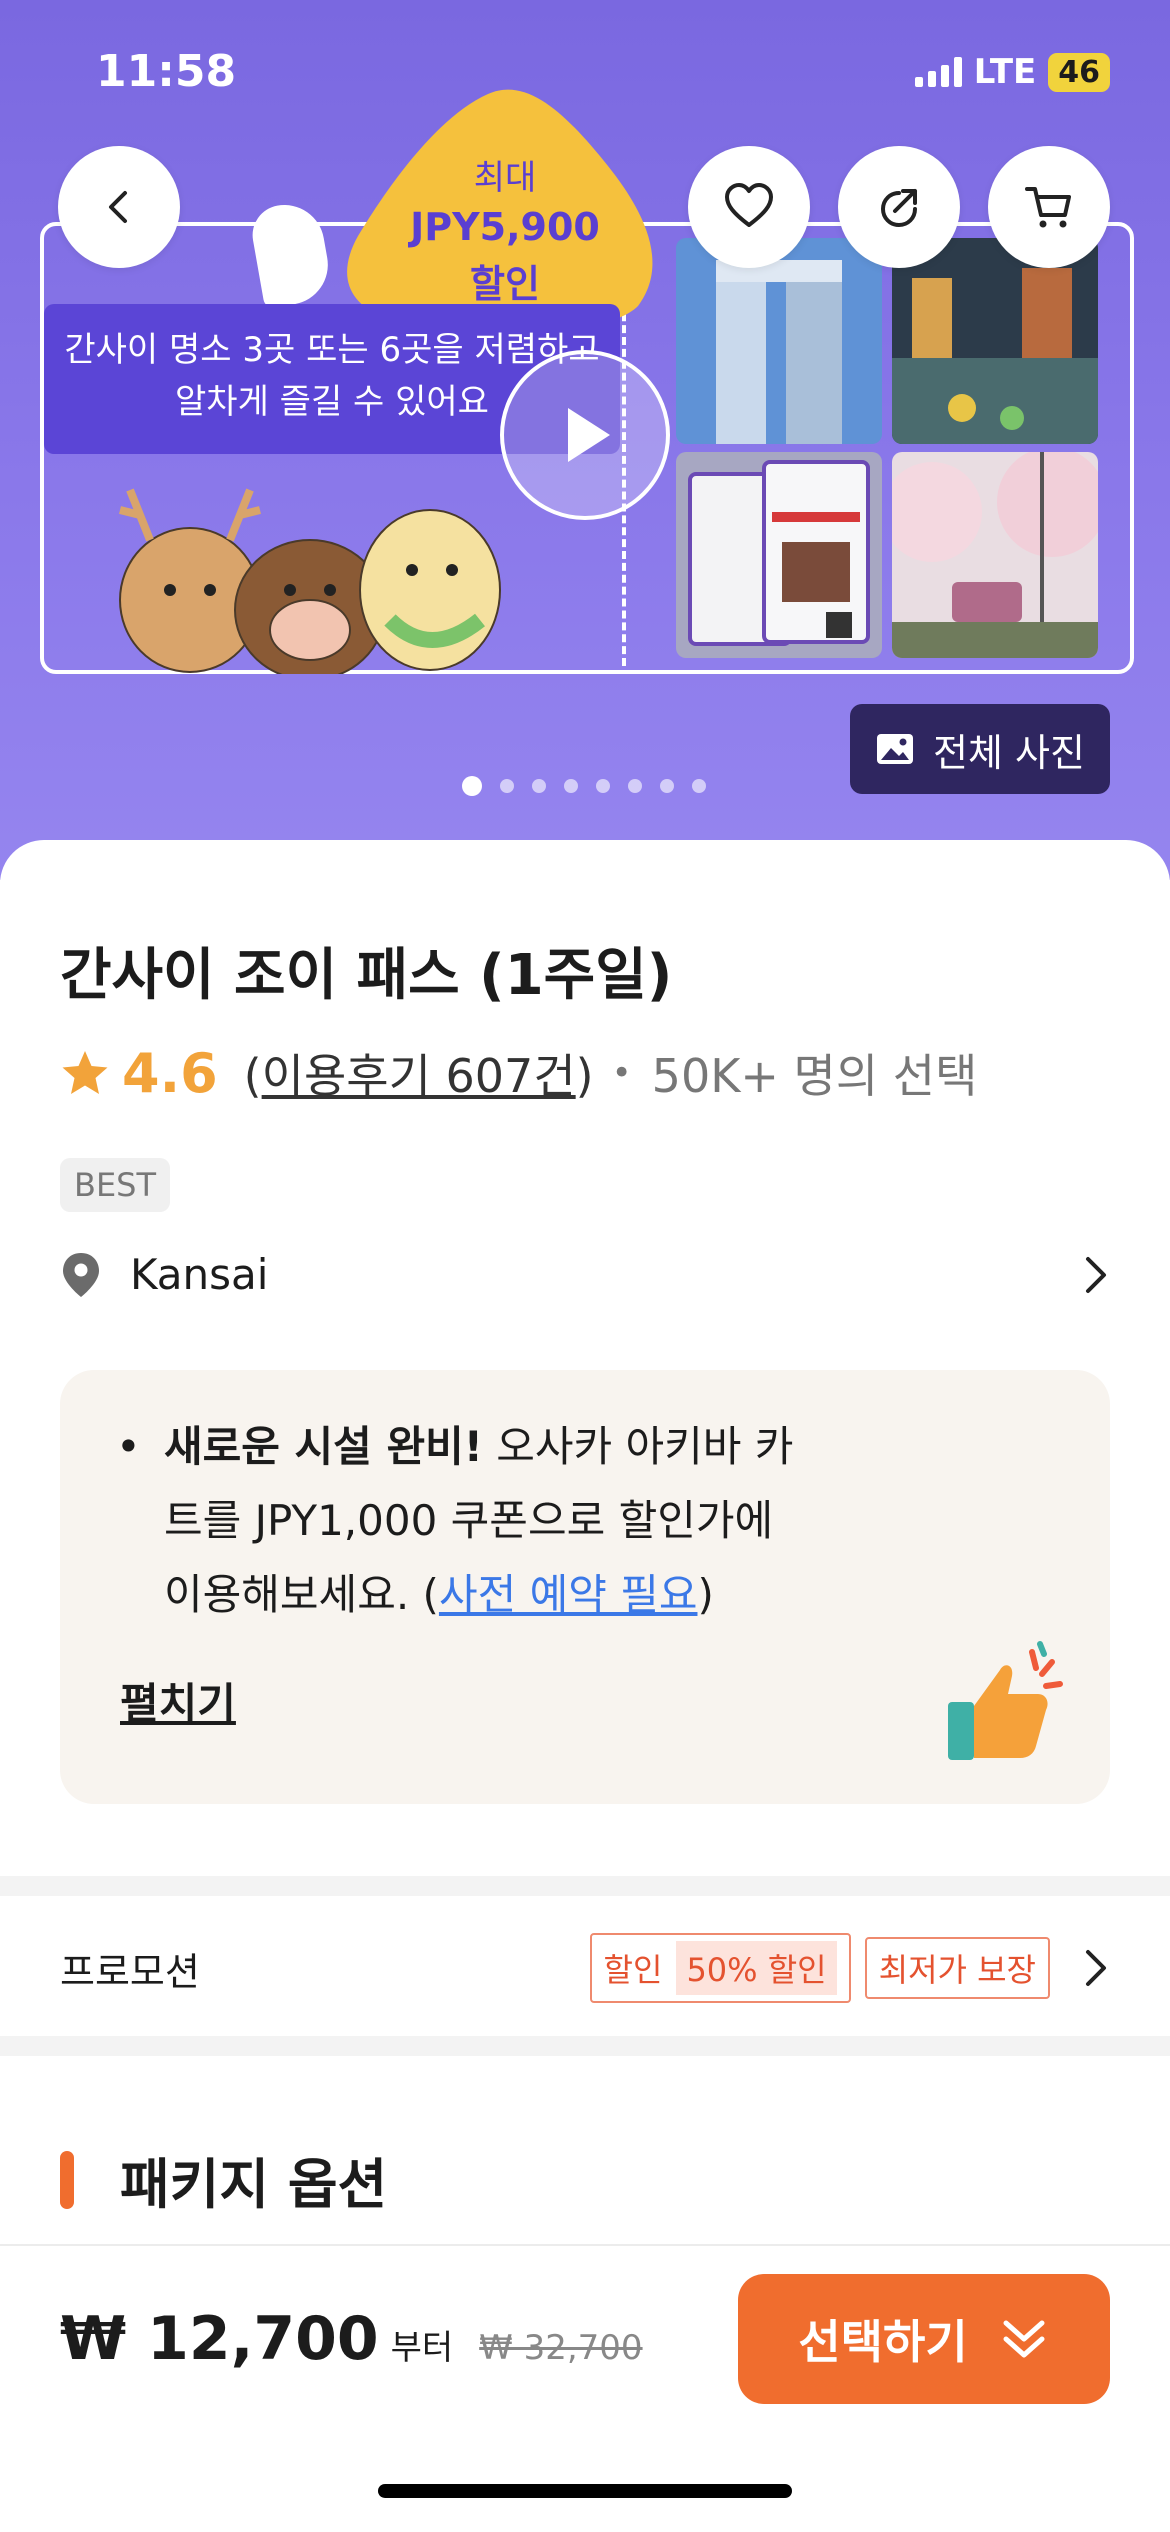 Image resolution: width=1170 pixels, height=2532 pixels. I want to click on heart-icon, so click(749, 205).